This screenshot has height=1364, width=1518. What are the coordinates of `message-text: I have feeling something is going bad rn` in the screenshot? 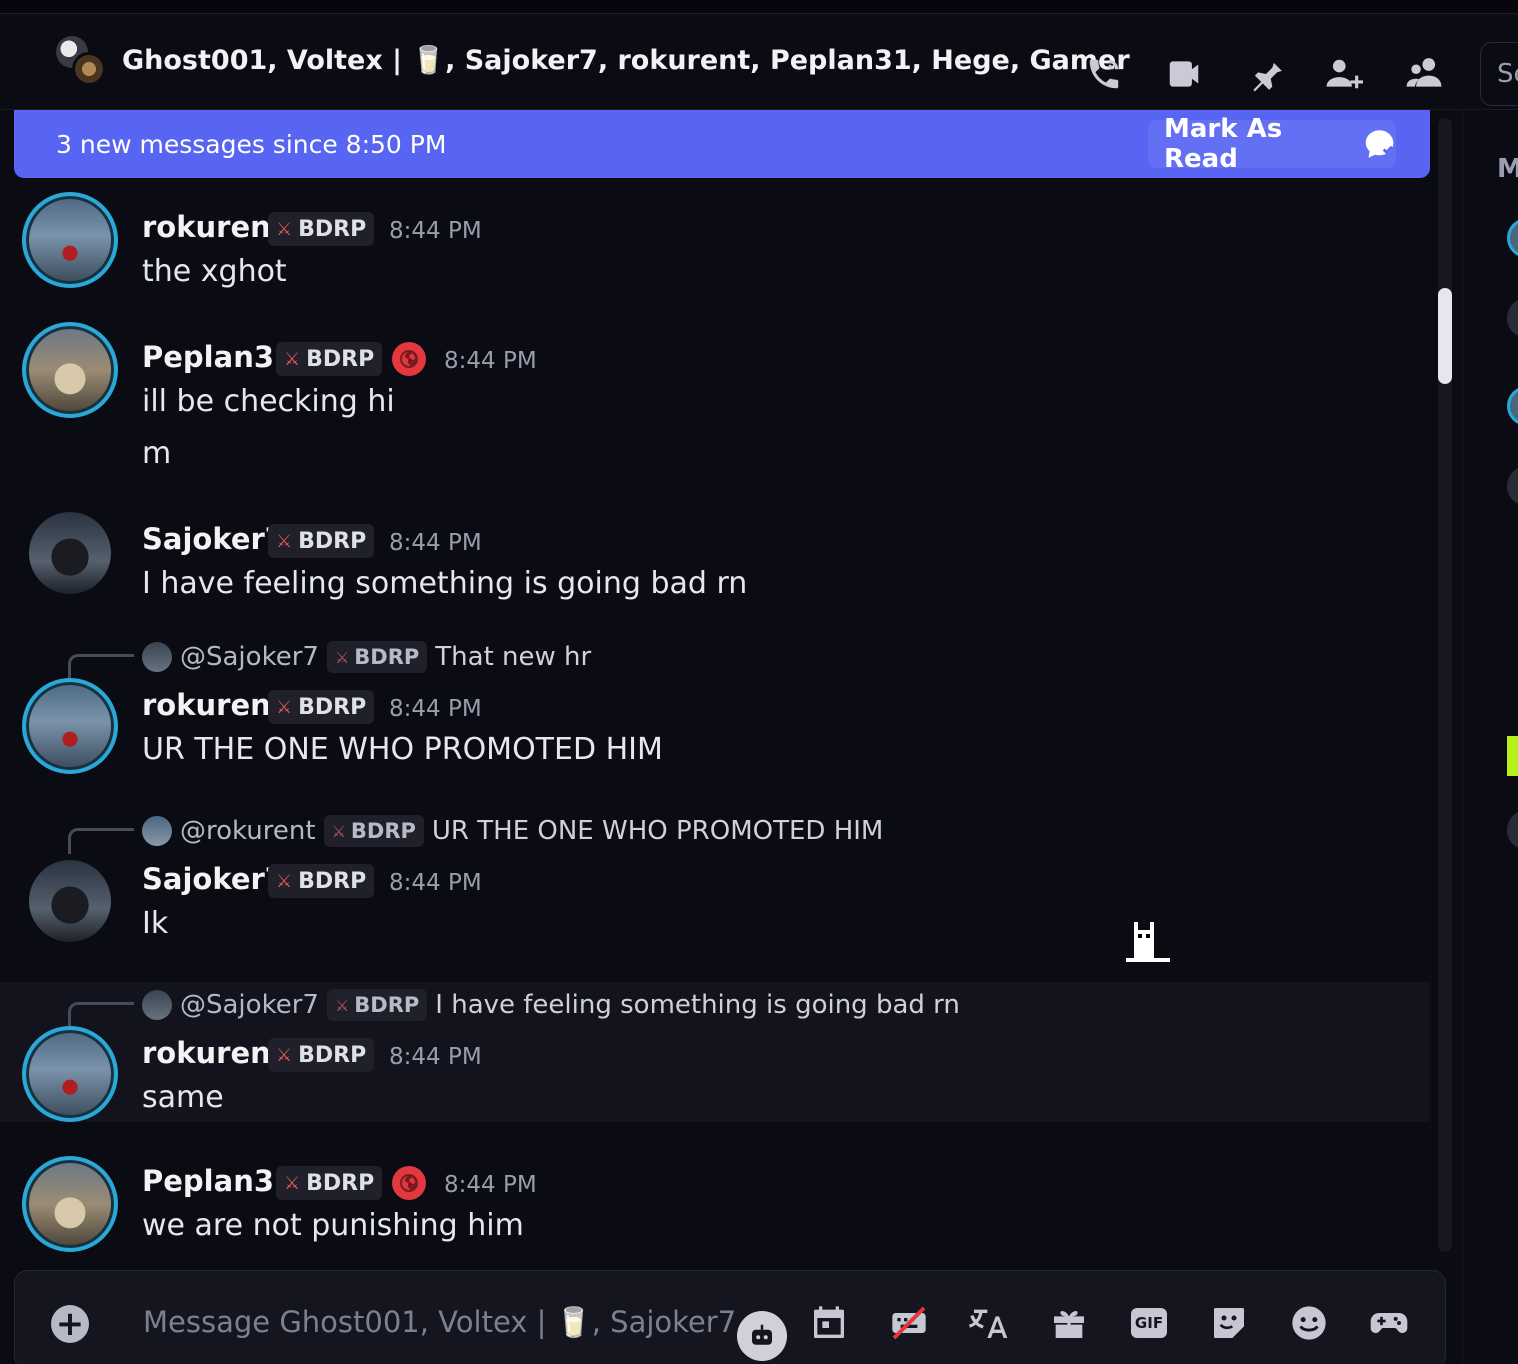 It's located at (445, 583).